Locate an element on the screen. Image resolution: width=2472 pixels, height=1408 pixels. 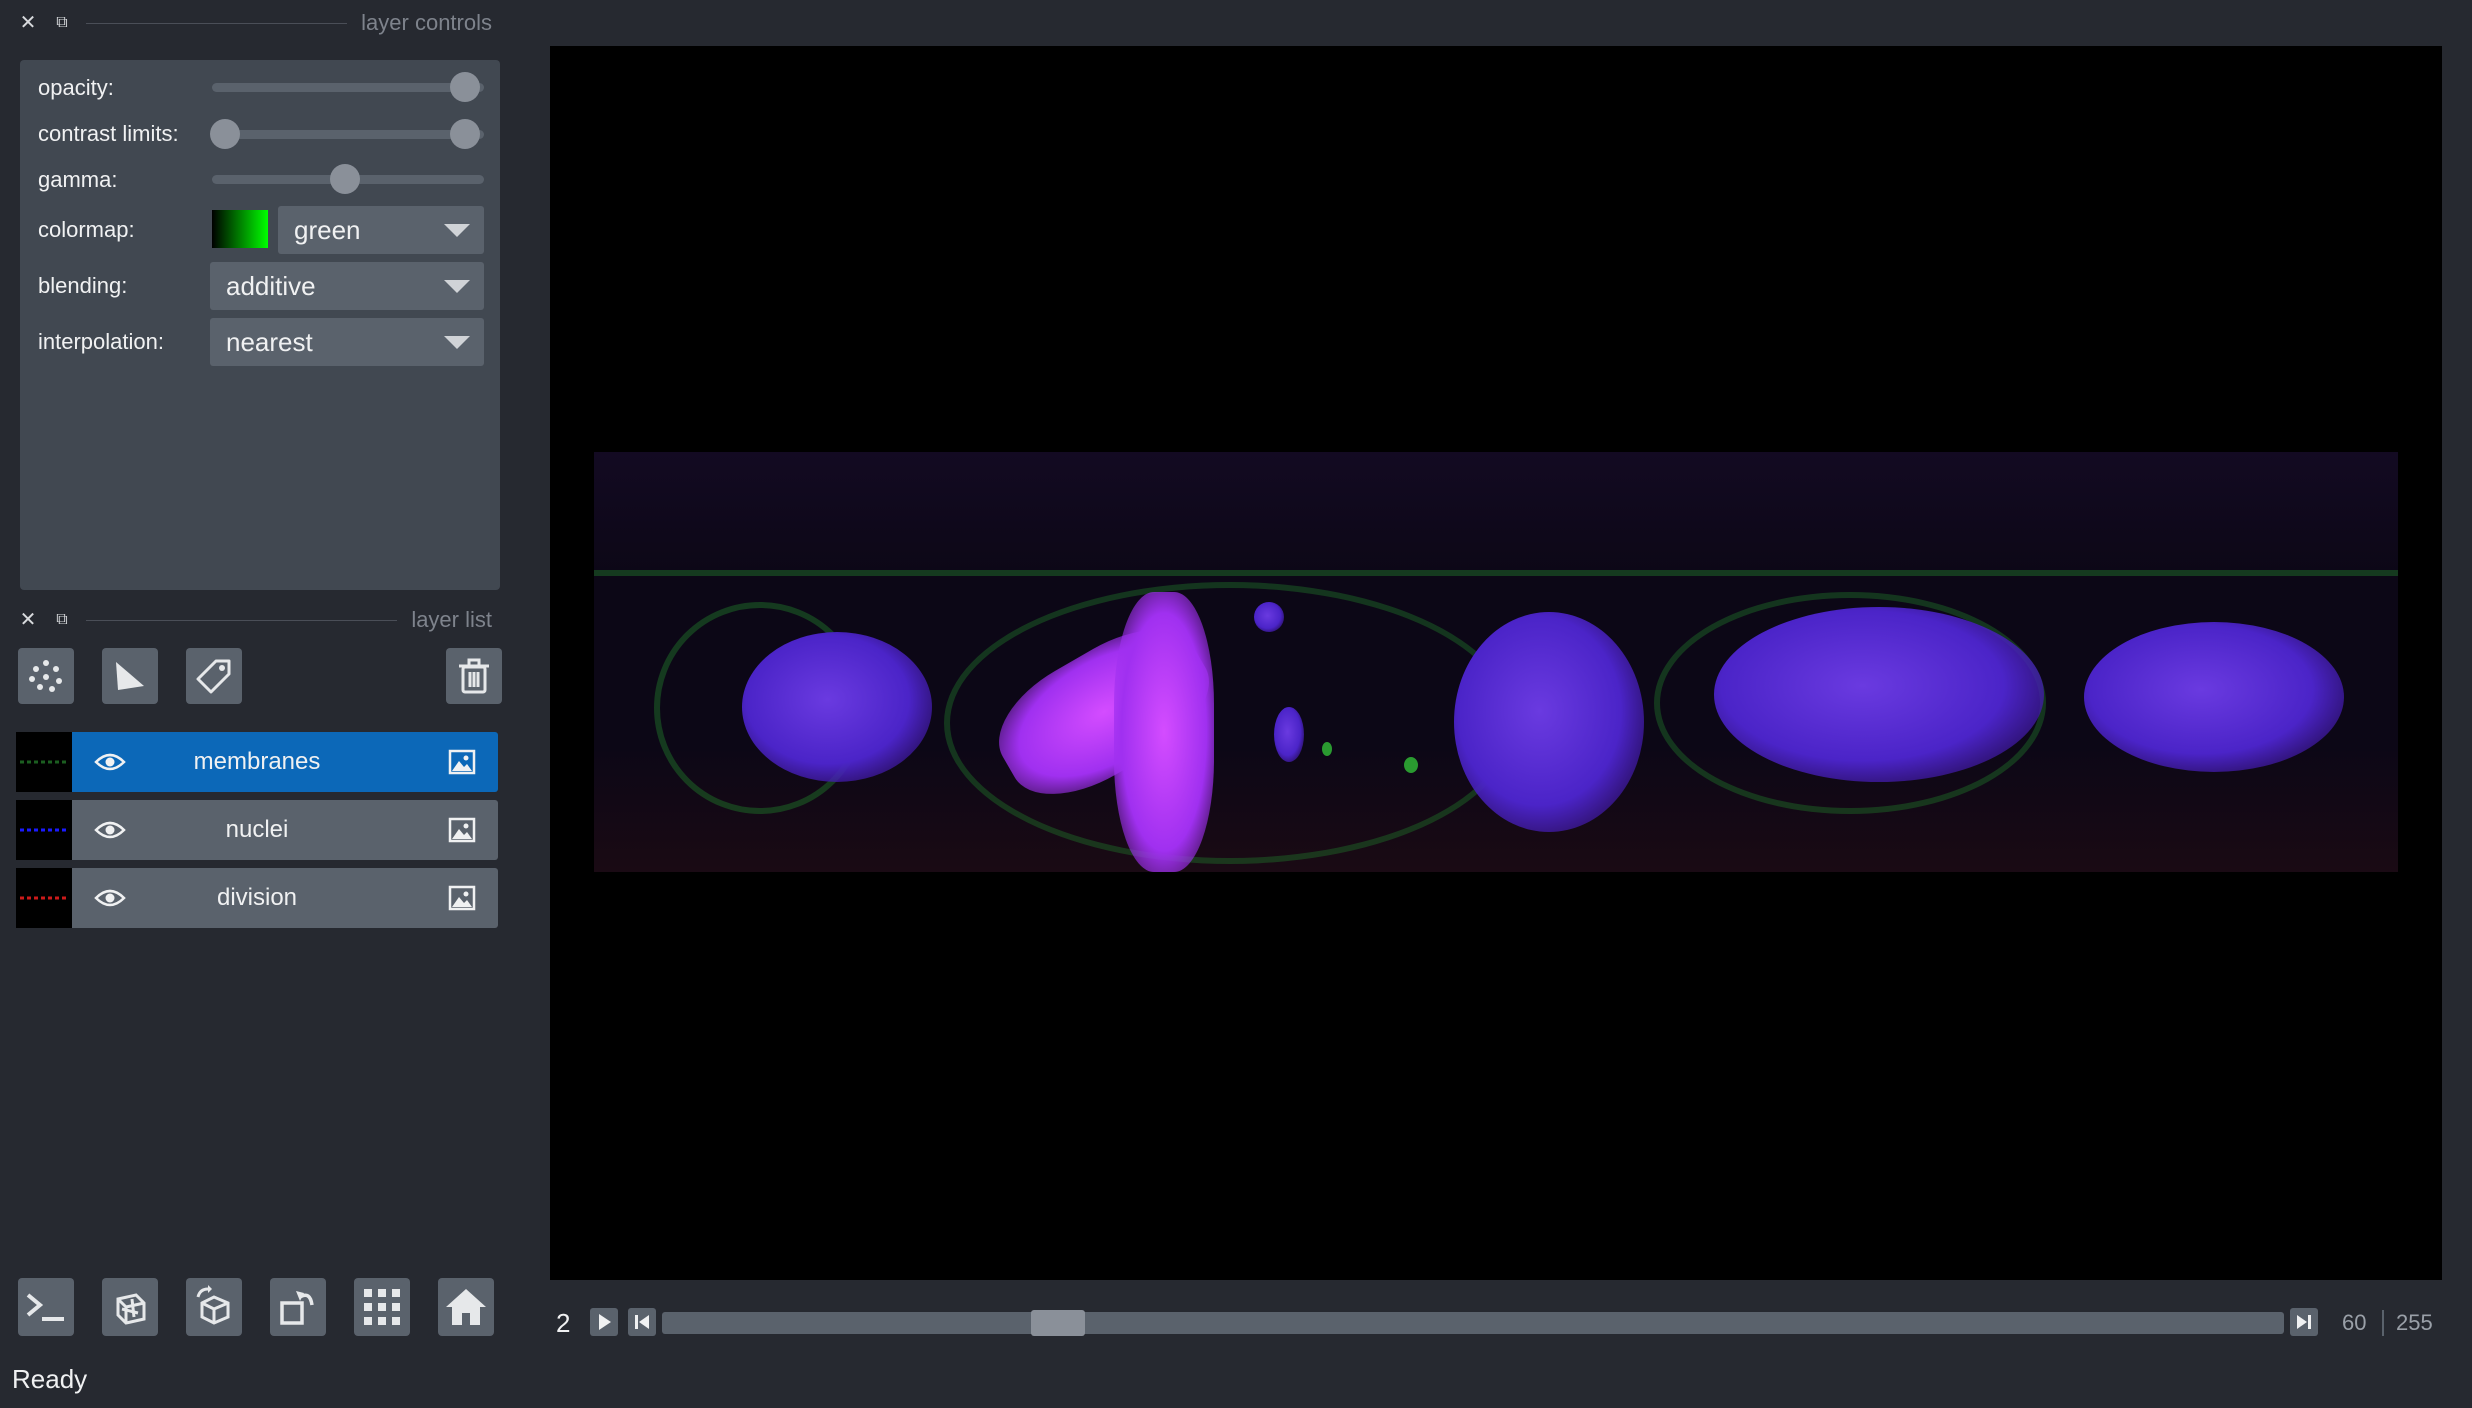
new-shapes-button is located at coordinates (130, 676).